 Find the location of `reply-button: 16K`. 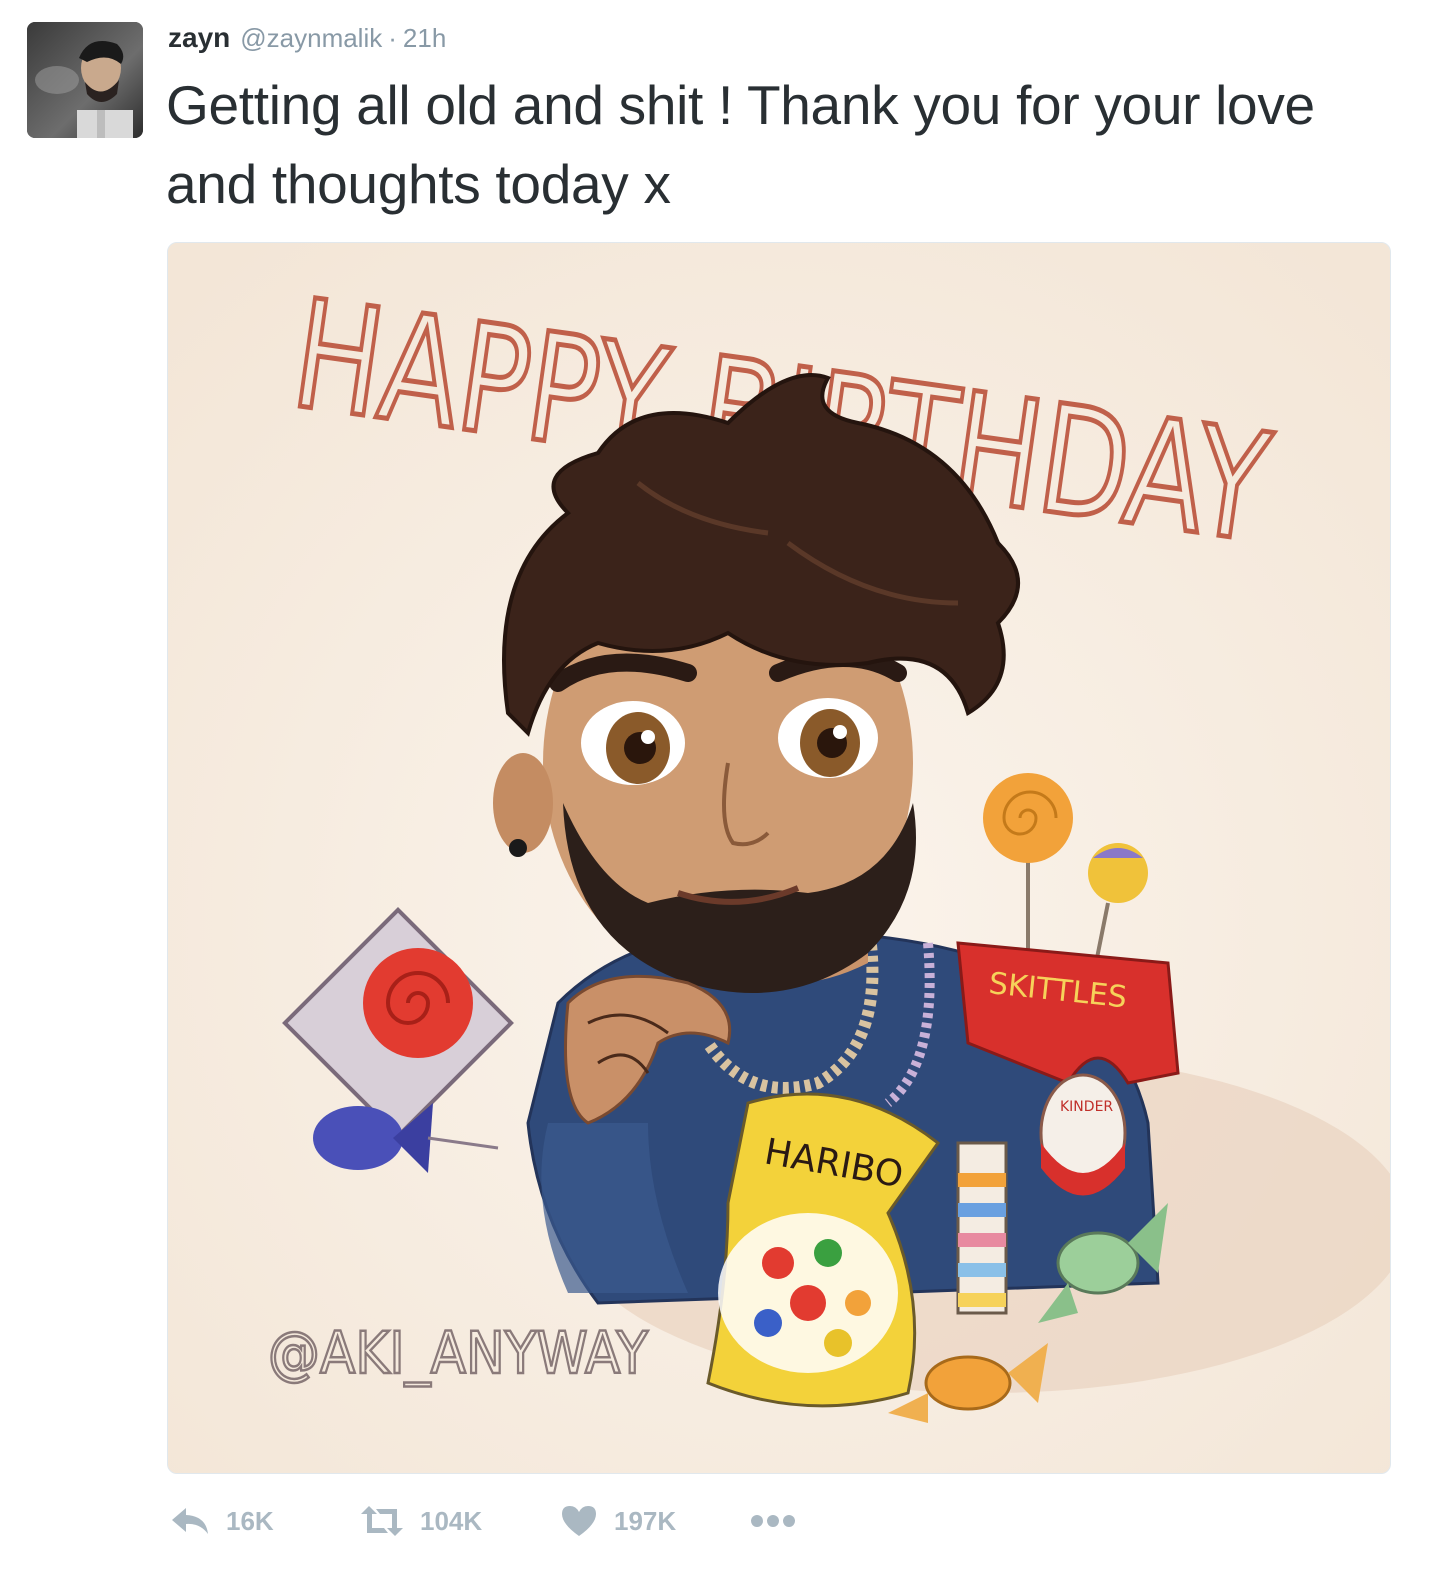

reply-button: 16K is located at coordinates (222, 1521).